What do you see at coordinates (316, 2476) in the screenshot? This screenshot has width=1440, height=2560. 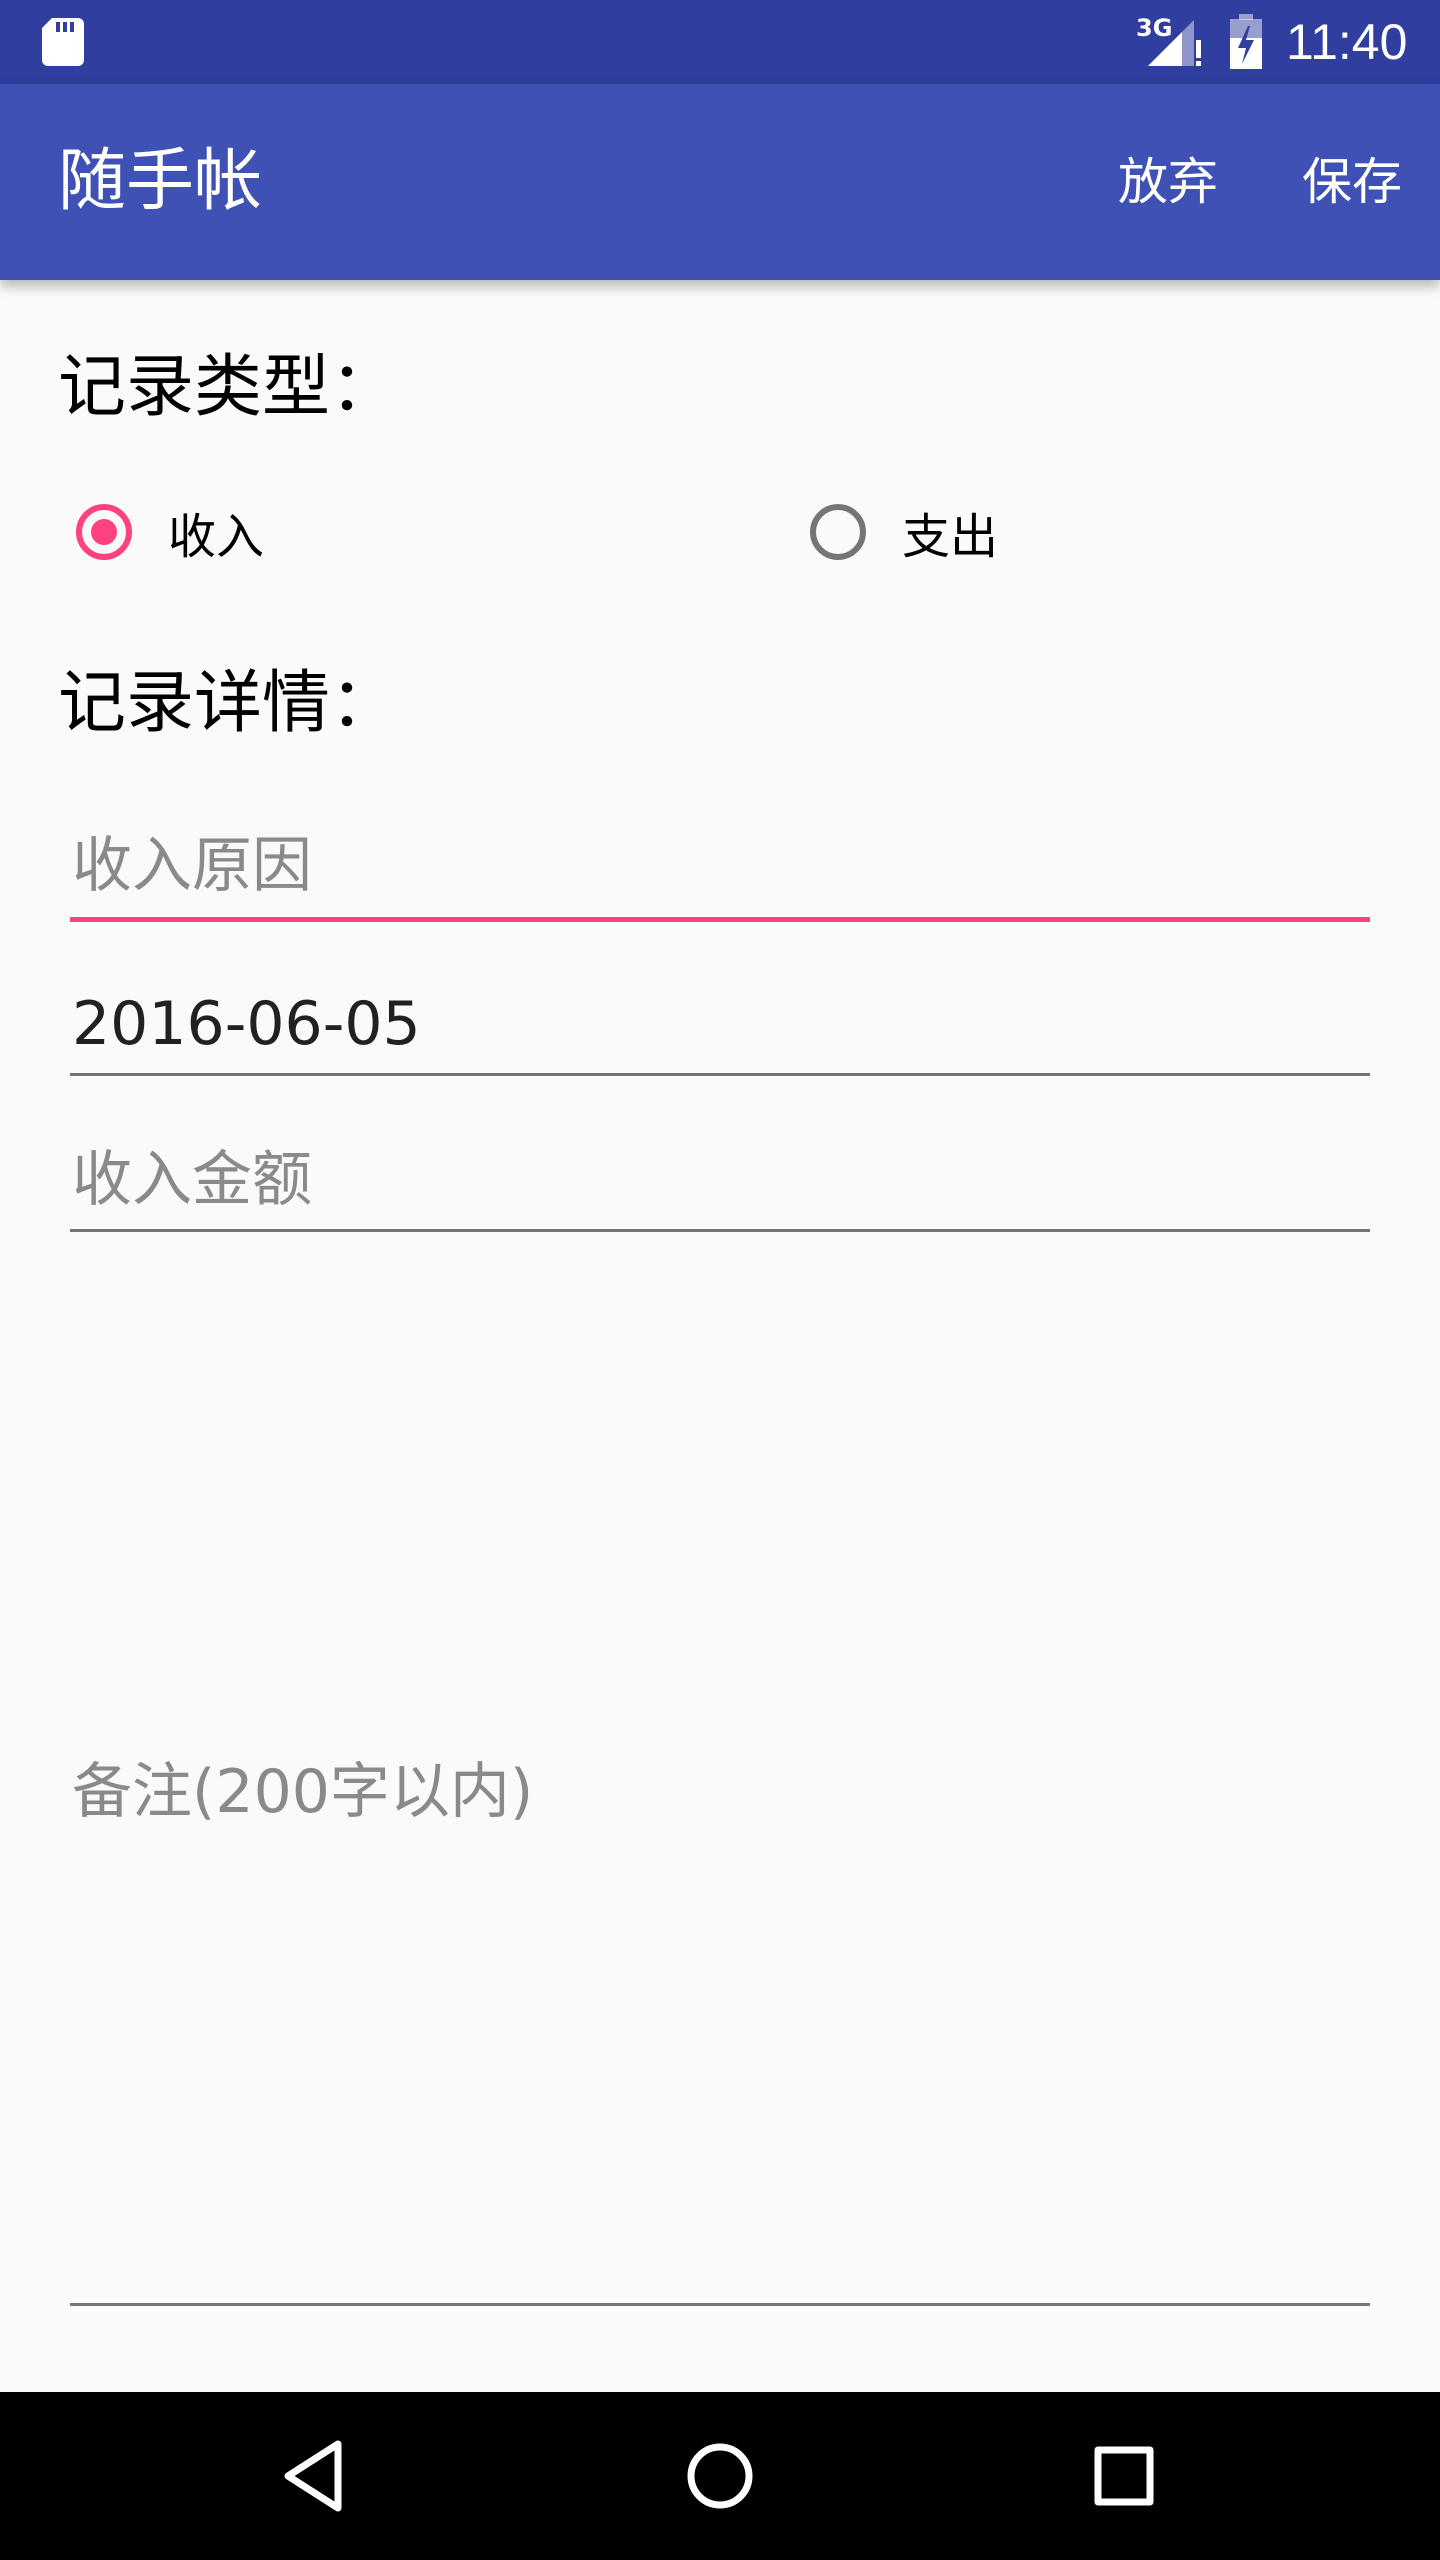 I see `back-icon` at bounding box center [316, 2476].